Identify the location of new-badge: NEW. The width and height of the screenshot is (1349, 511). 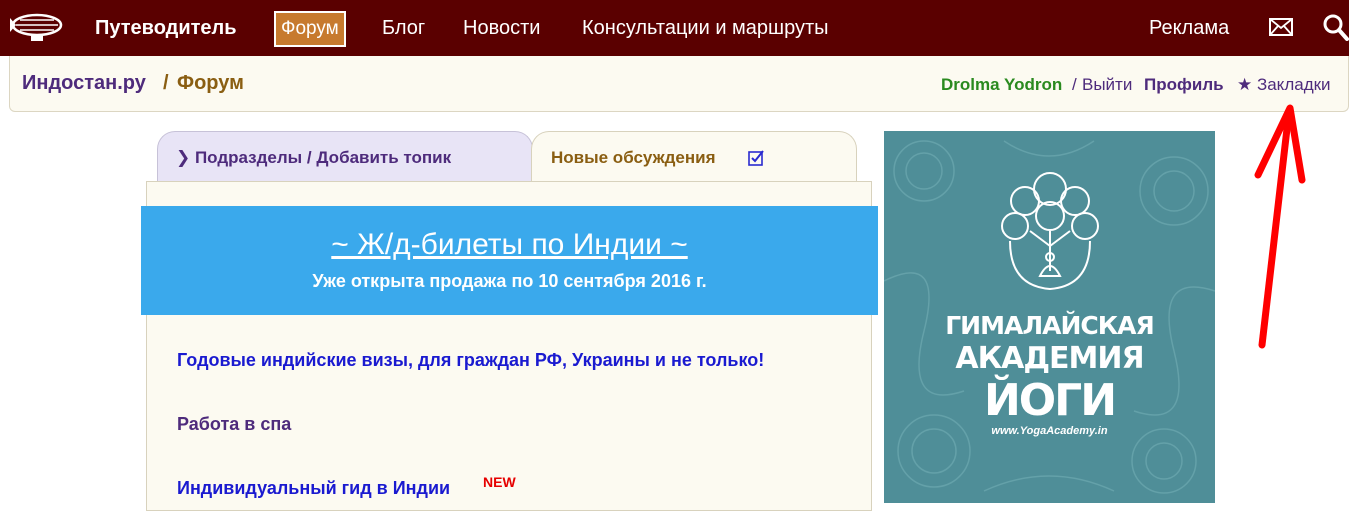
(499, 482).